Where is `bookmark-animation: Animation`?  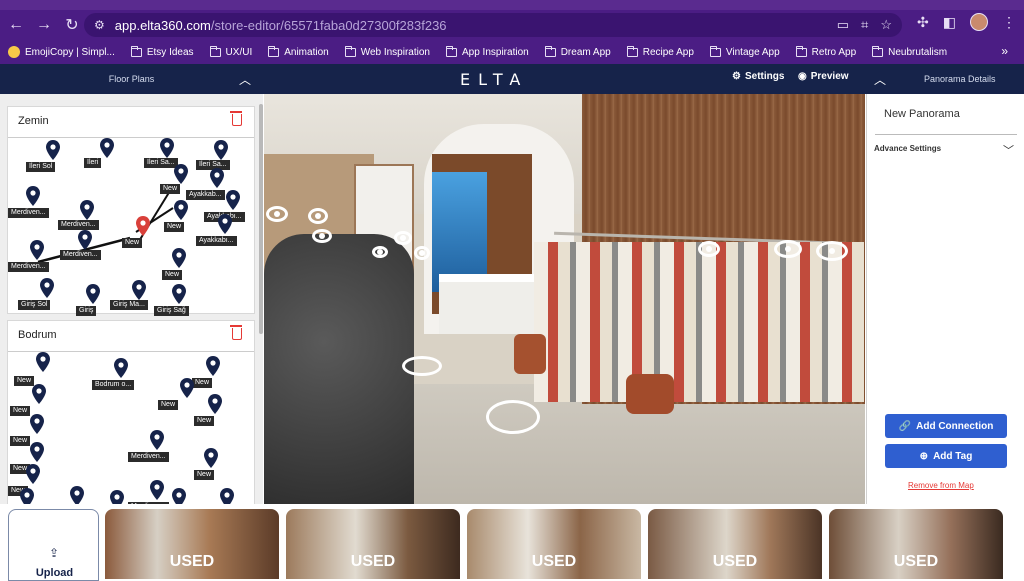 bookmark-animation: Animation is located at coordinates (298, 51).